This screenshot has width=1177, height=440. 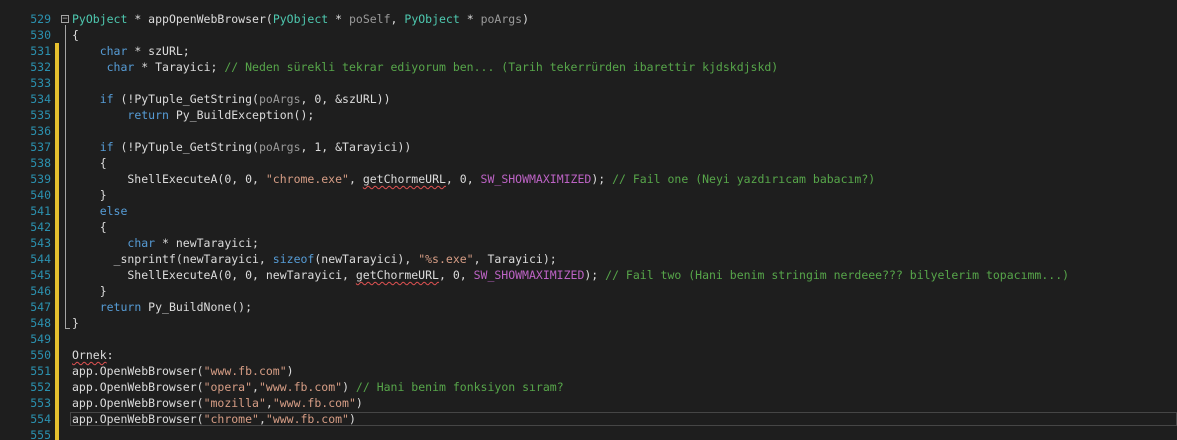 What do you see at coordinates (588, 51) in the screenshot?
I see `code-line-531: 531 {` at bounding box center [588, 51].